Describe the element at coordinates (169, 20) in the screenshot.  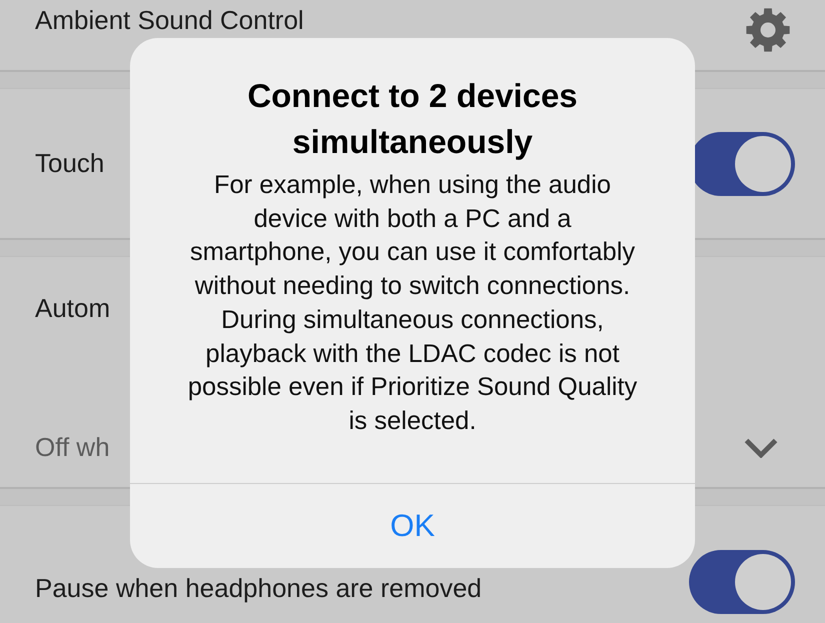
I see `setting-label: Ambient Sound Control` at that location.